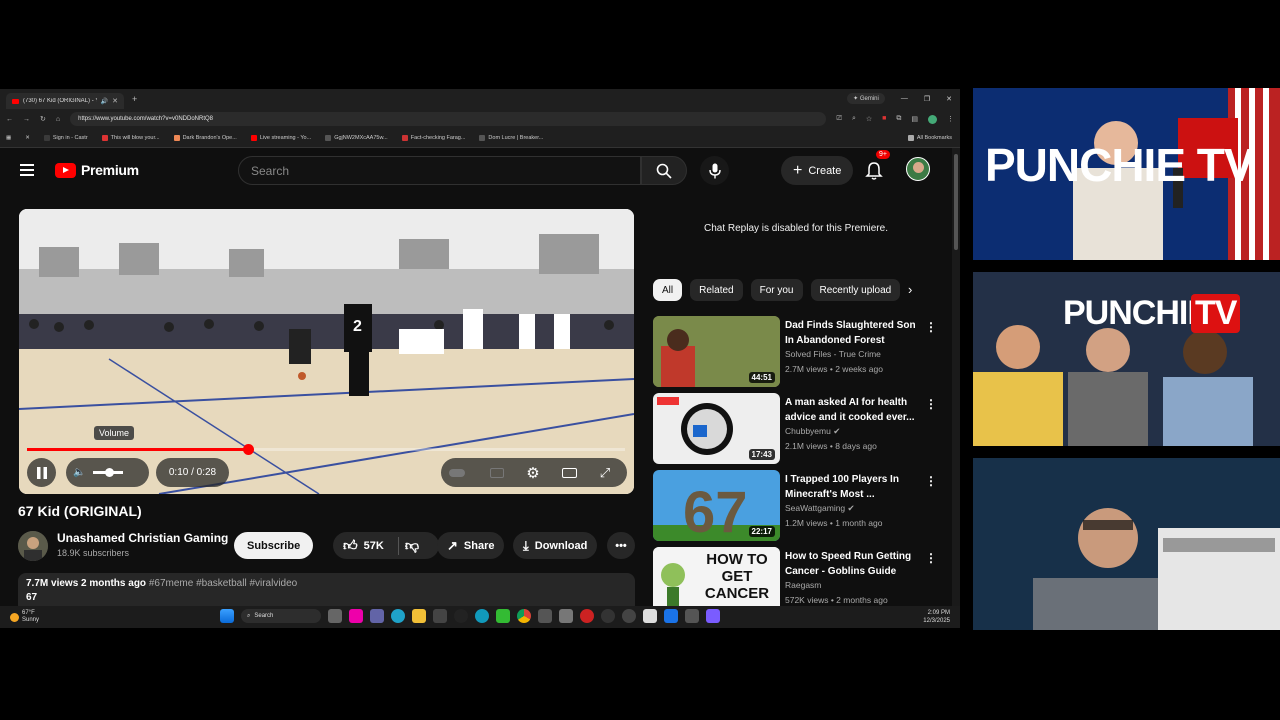  Describe the element at coordinates (716, 577) in the screenshot. I see `video-thumbnail: HOW TO GET CANCER` at that location.